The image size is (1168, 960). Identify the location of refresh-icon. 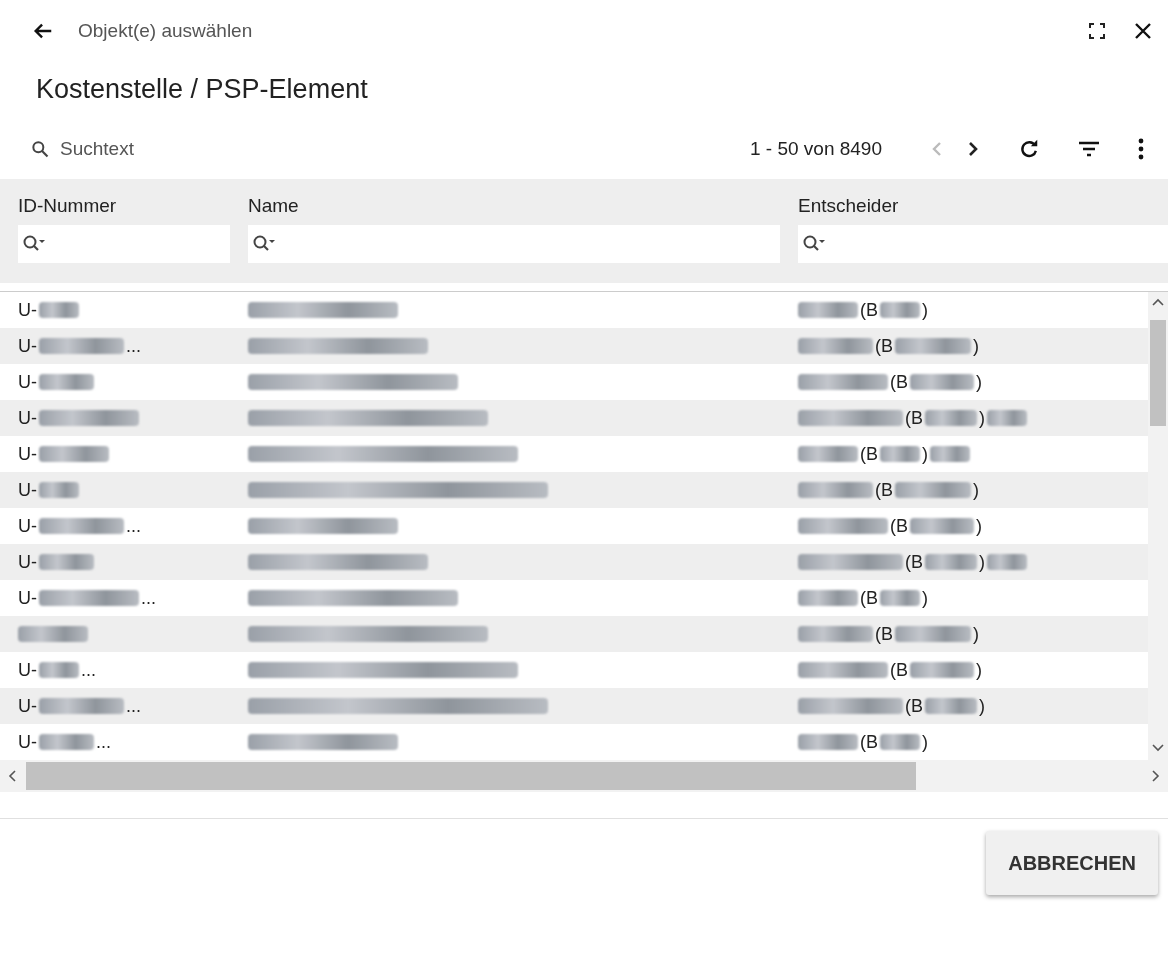
(1029, 149).